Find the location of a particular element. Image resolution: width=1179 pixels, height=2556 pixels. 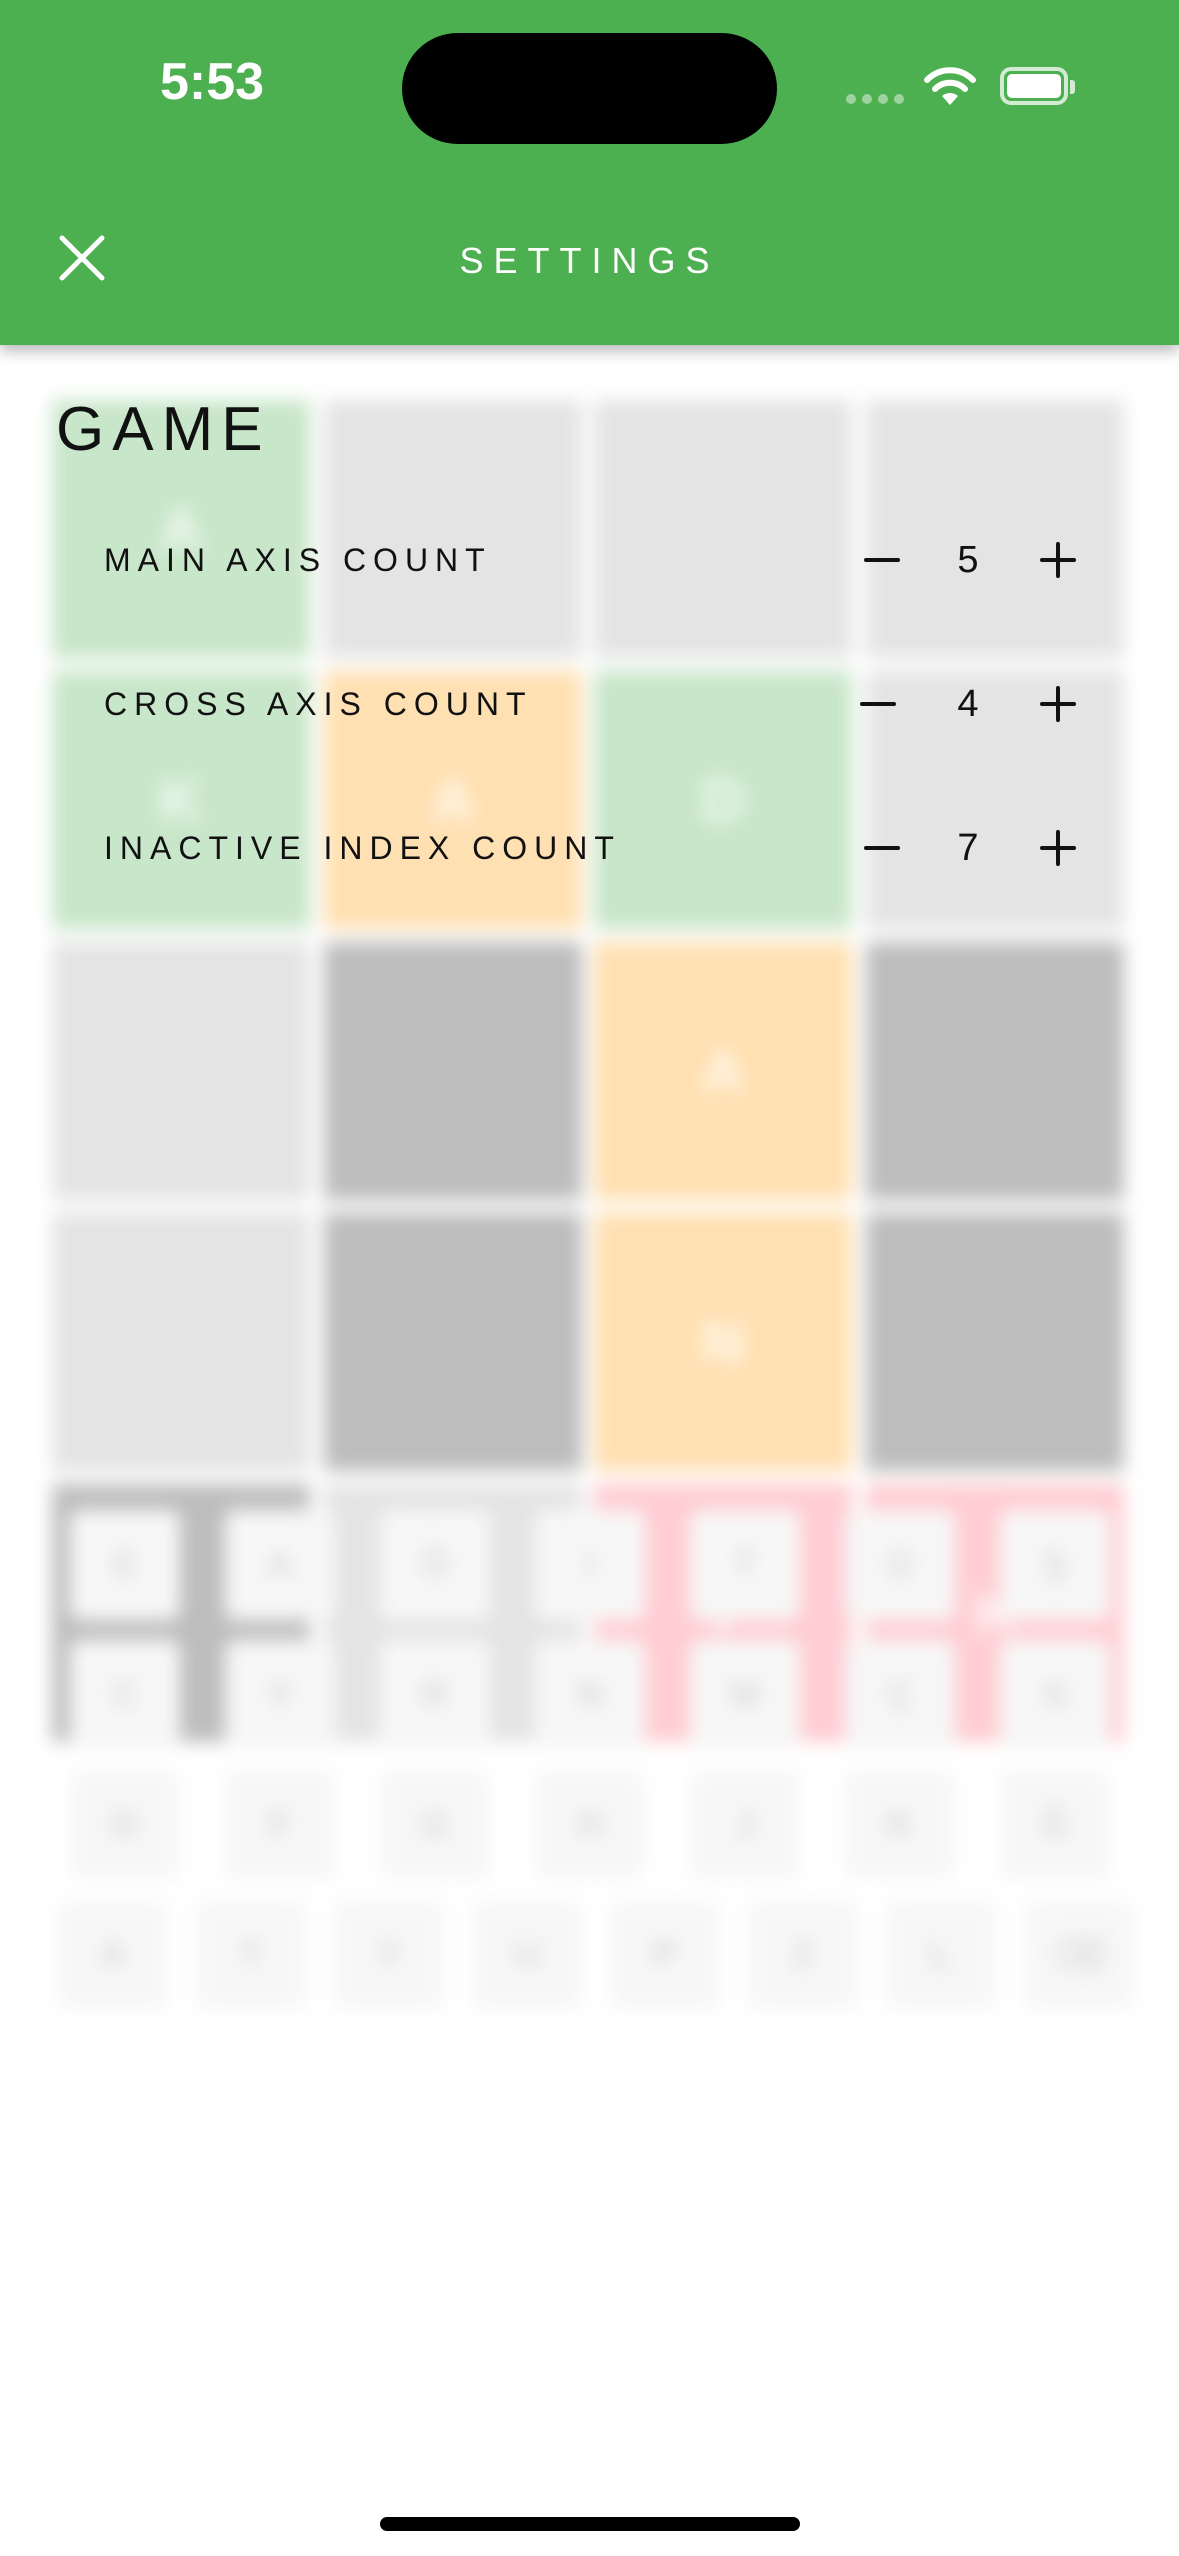

dynamic-island is located at coordinates (589, 88).